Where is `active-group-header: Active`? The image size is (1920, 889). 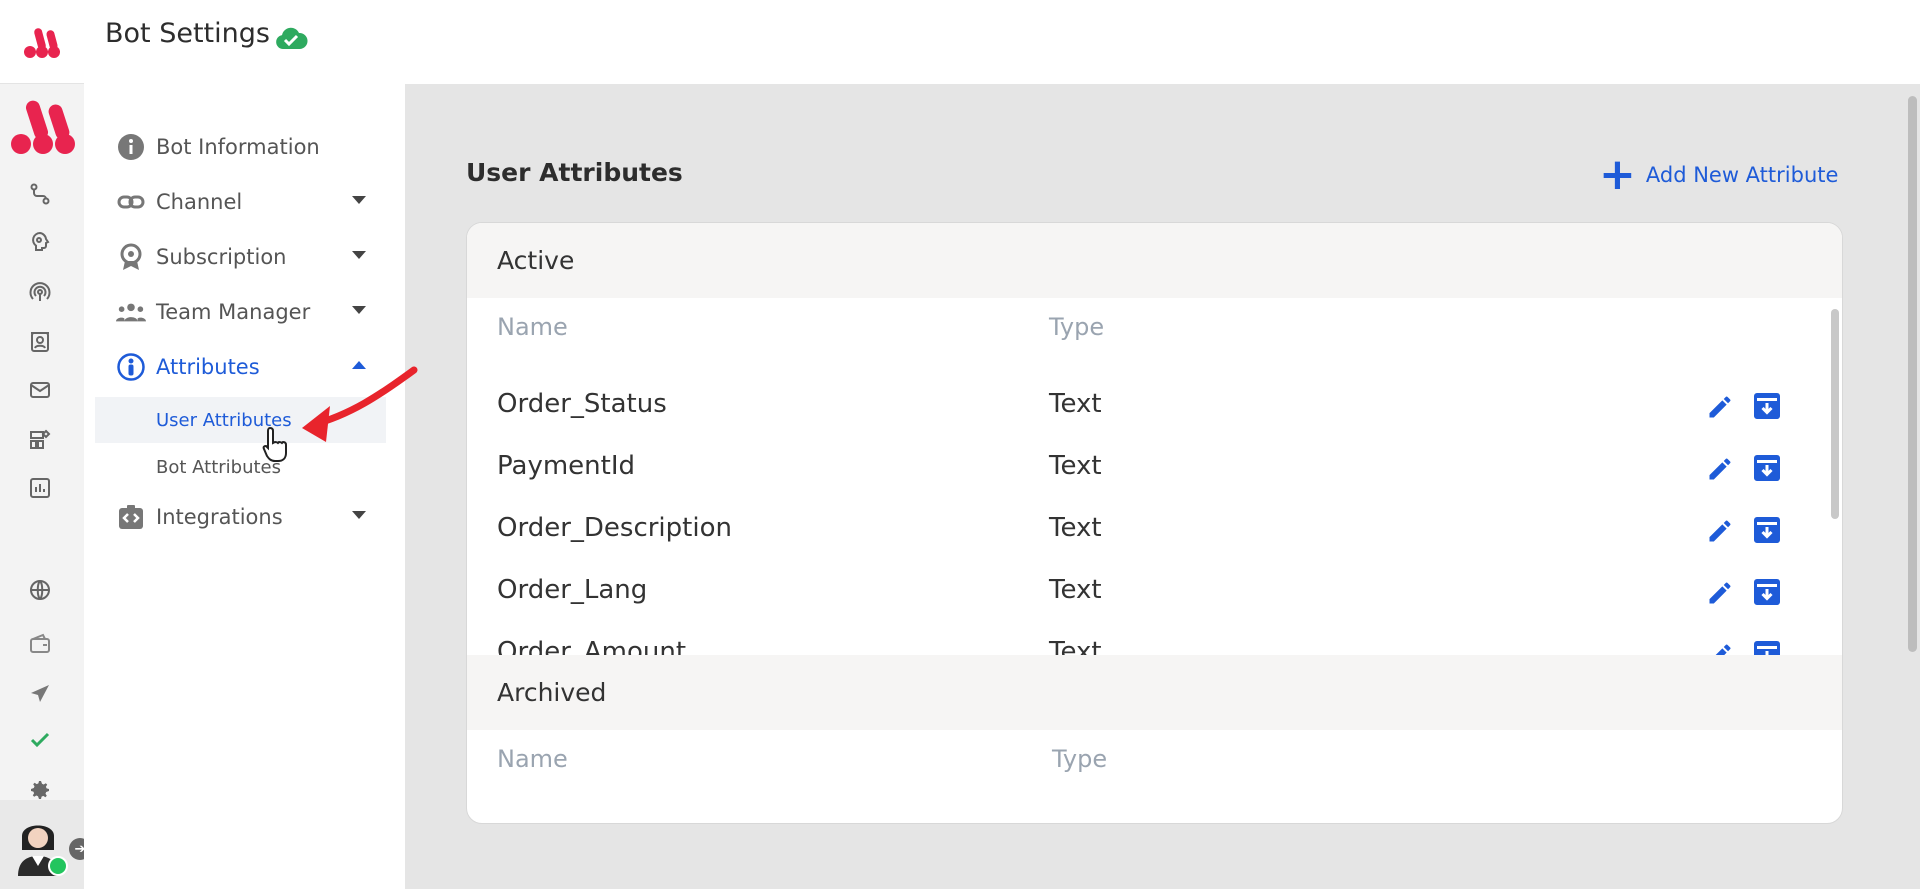 active-group-header: Active is located at coordinates (1154, 260).